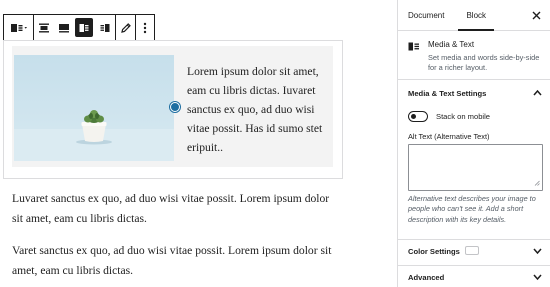  What do you see at coordinates (175, 107) in the screenshot?
I see `media-resize-handle` at bounding box center [175, 107].